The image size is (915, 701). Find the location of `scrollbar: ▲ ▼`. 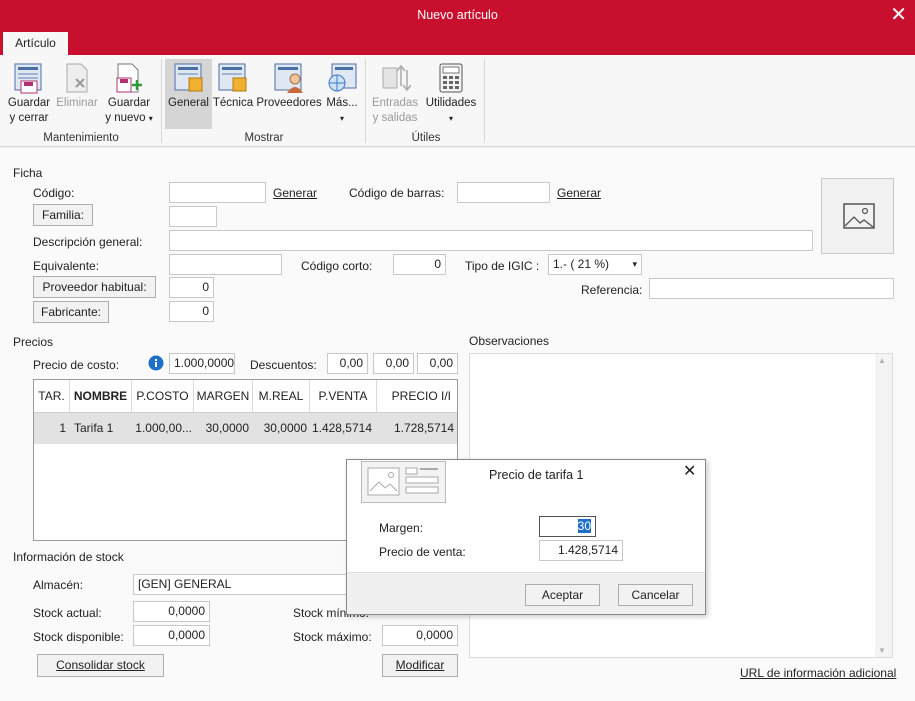

scrollbar: ▲ ▼ is located at coordinates (883, 505).